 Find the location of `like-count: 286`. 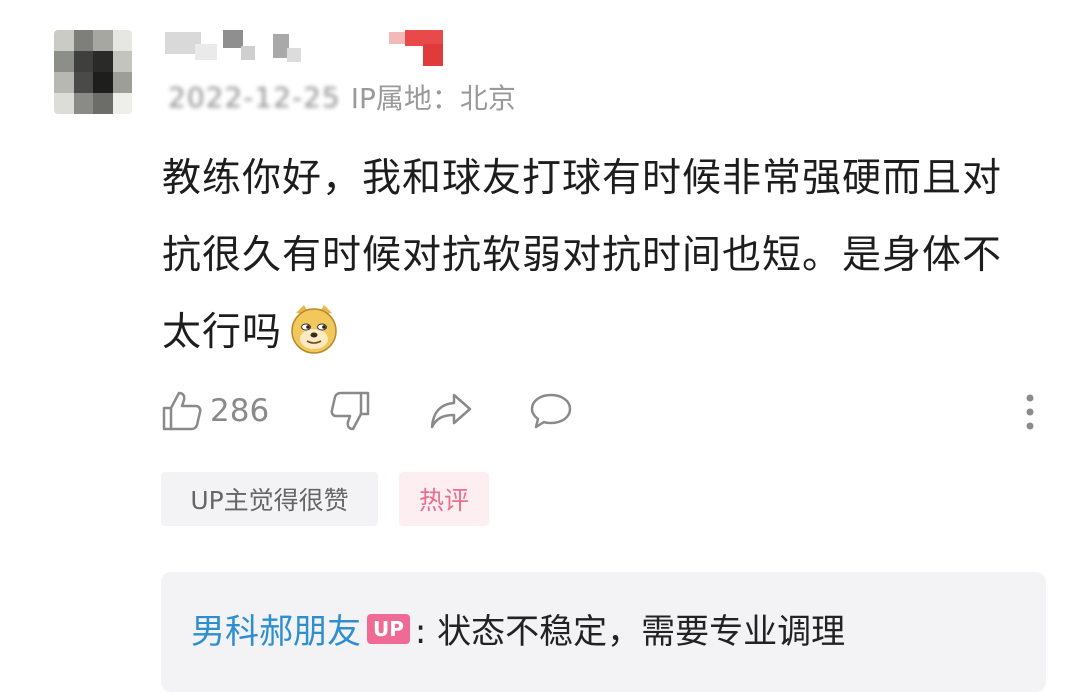

like-count: 286 is located at coordinates (240, 411).